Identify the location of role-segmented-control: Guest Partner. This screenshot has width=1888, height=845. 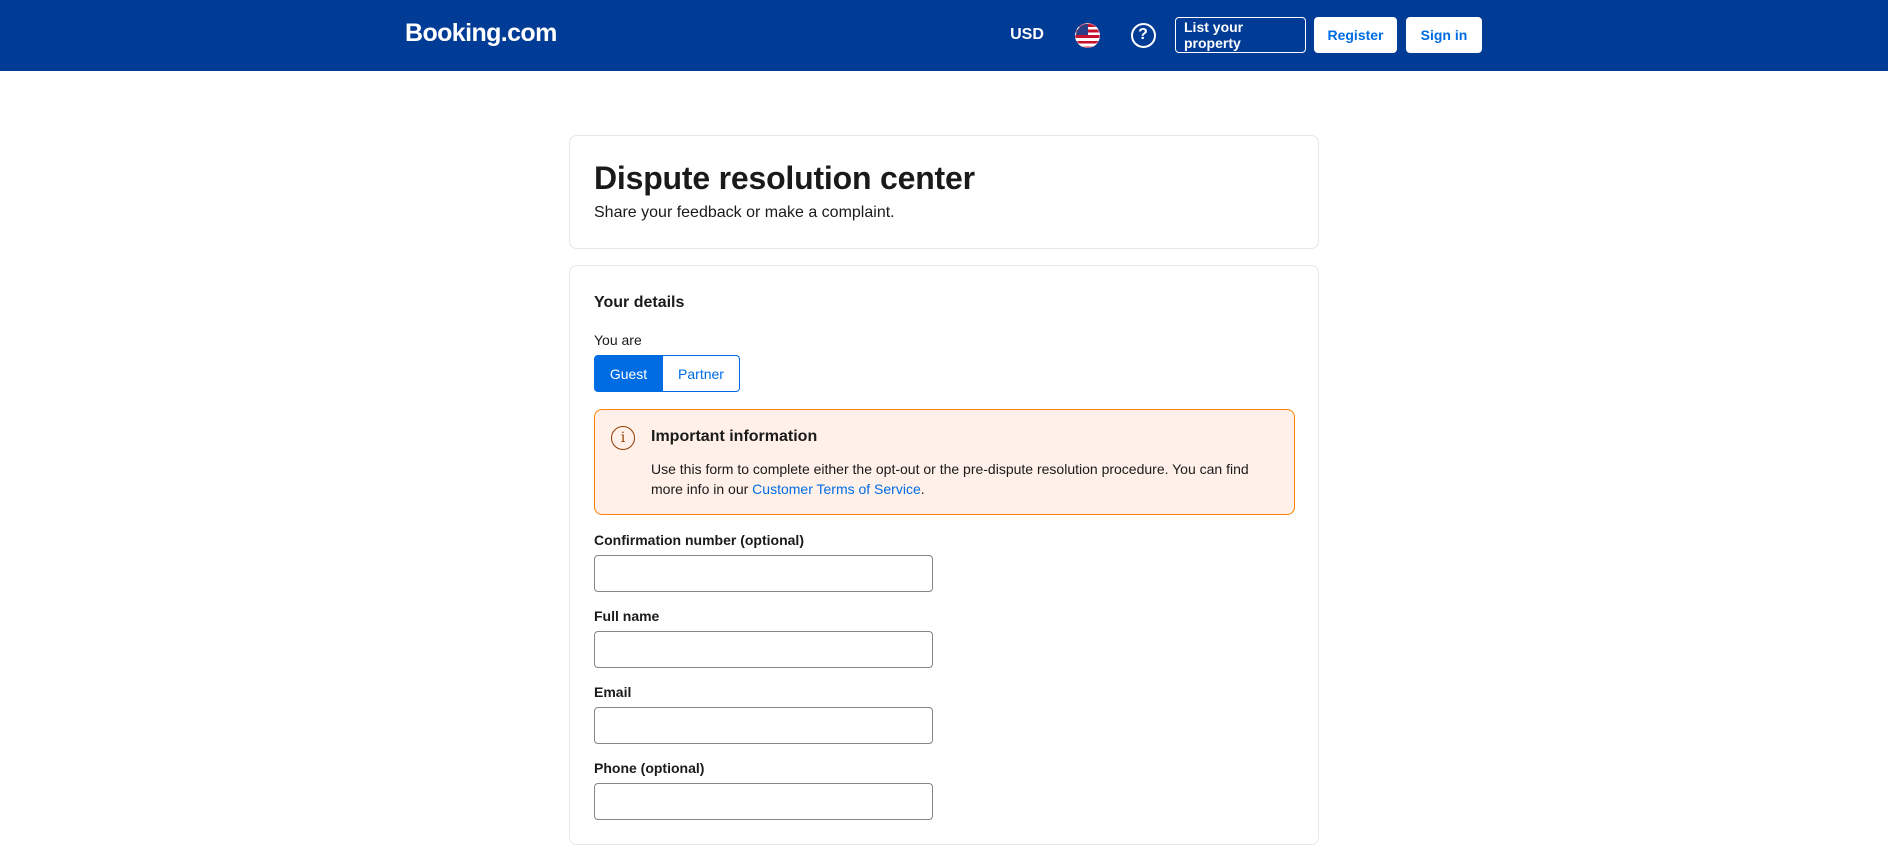
(667, 373).